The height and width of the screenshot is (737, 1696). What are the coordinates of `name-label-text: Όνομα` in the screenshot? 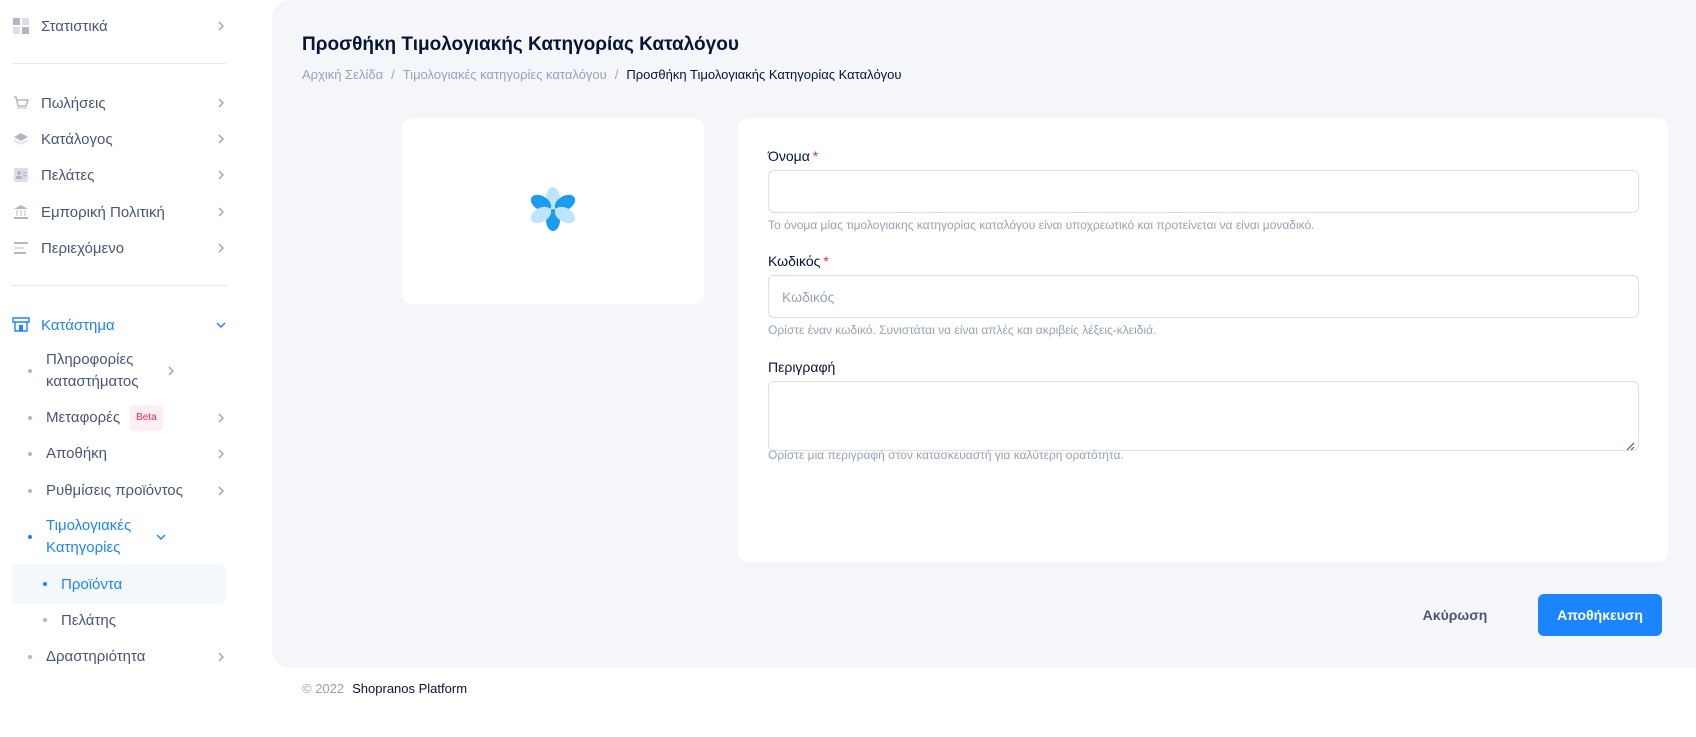 It's located at (789, 156).